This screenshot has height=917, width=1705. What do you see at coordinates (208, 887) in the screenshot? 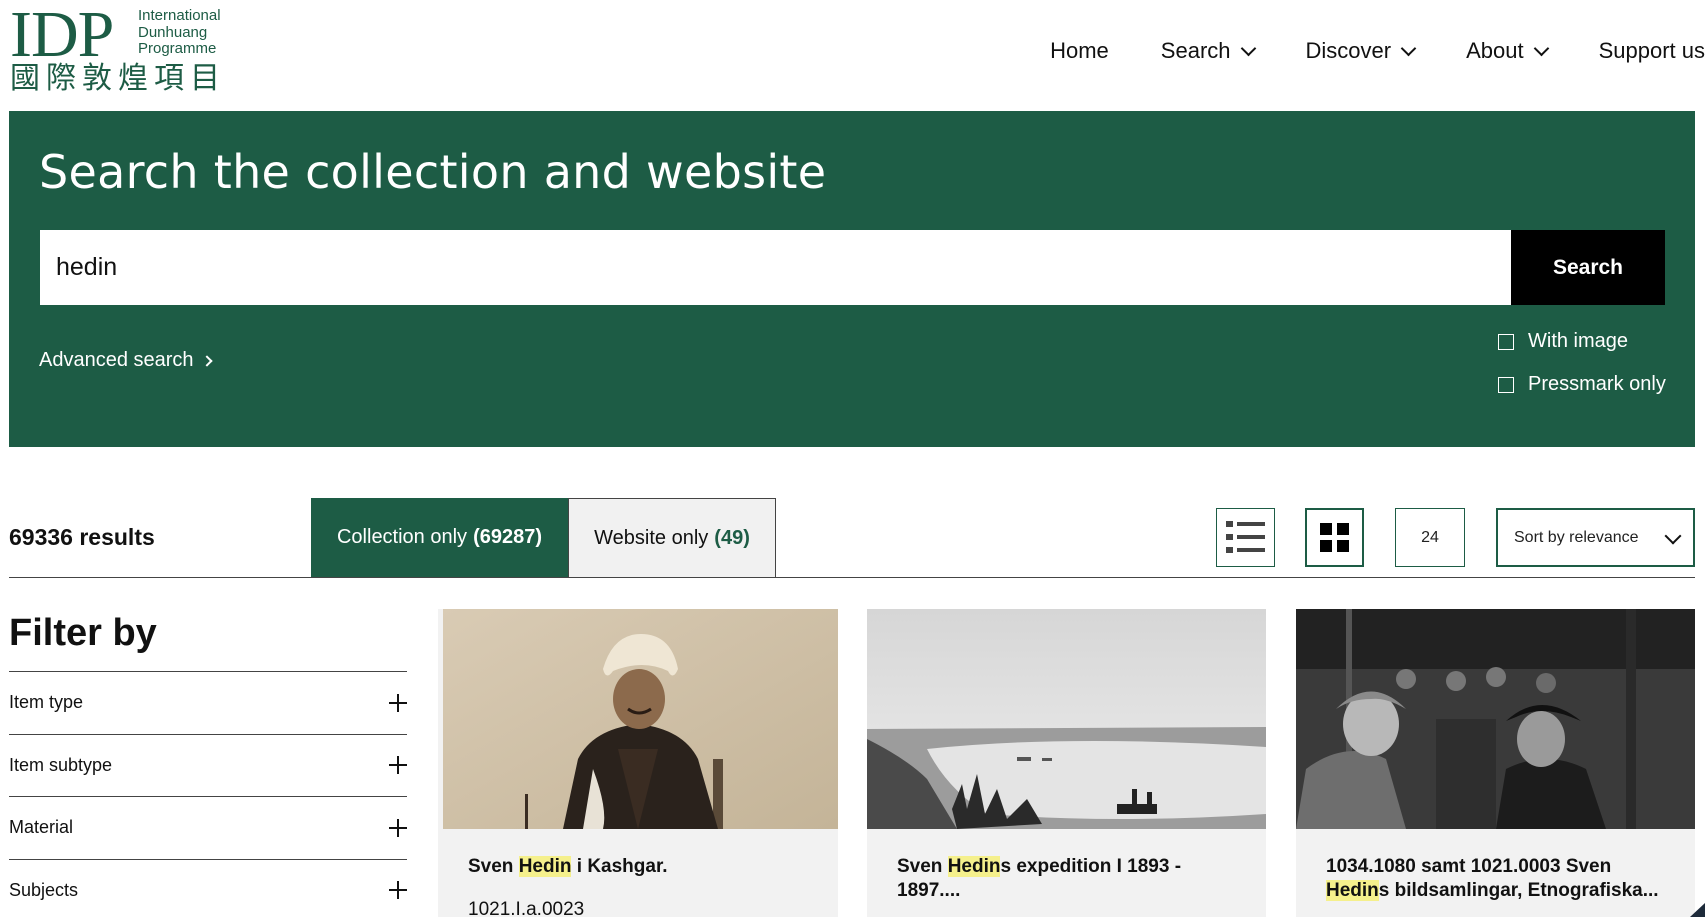
I see `filter-subjects: Subjects` at bounding box center [208, 887].